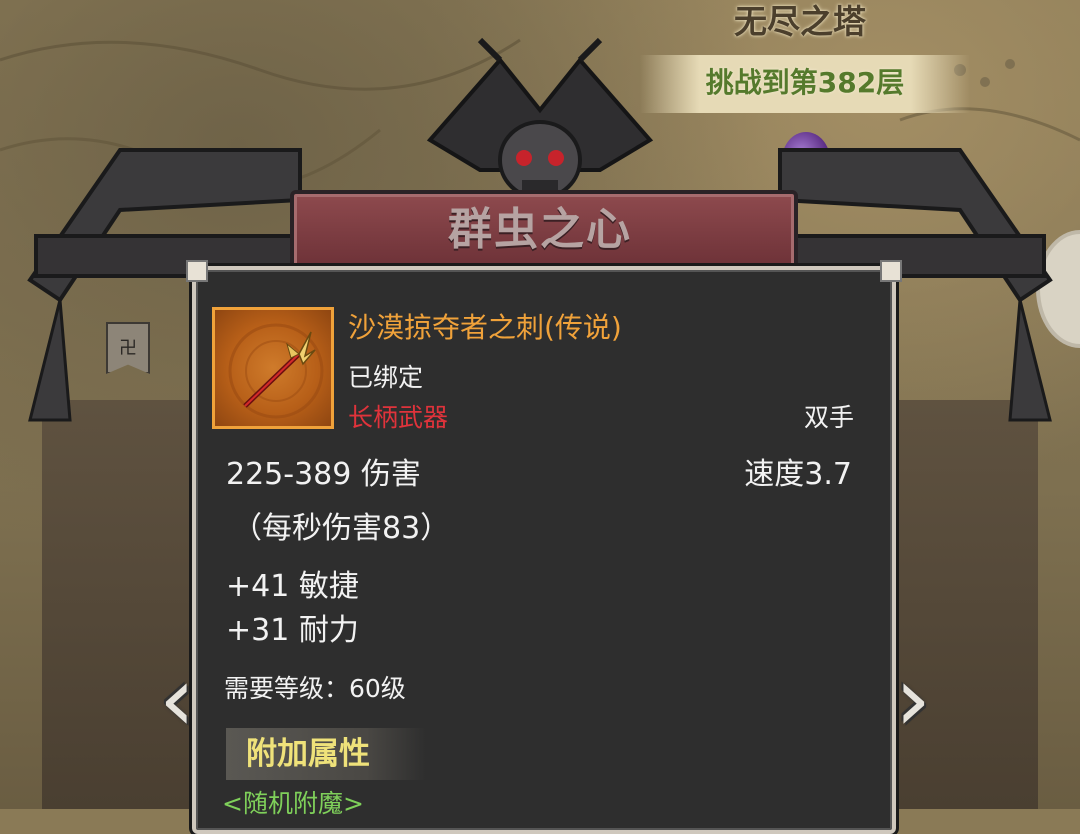 The image size is (1080, 834). What do you see at coordinates (128, 348) in the screenshot?
I see `banner-symbol: 卍` at bounding box center [128, 348].